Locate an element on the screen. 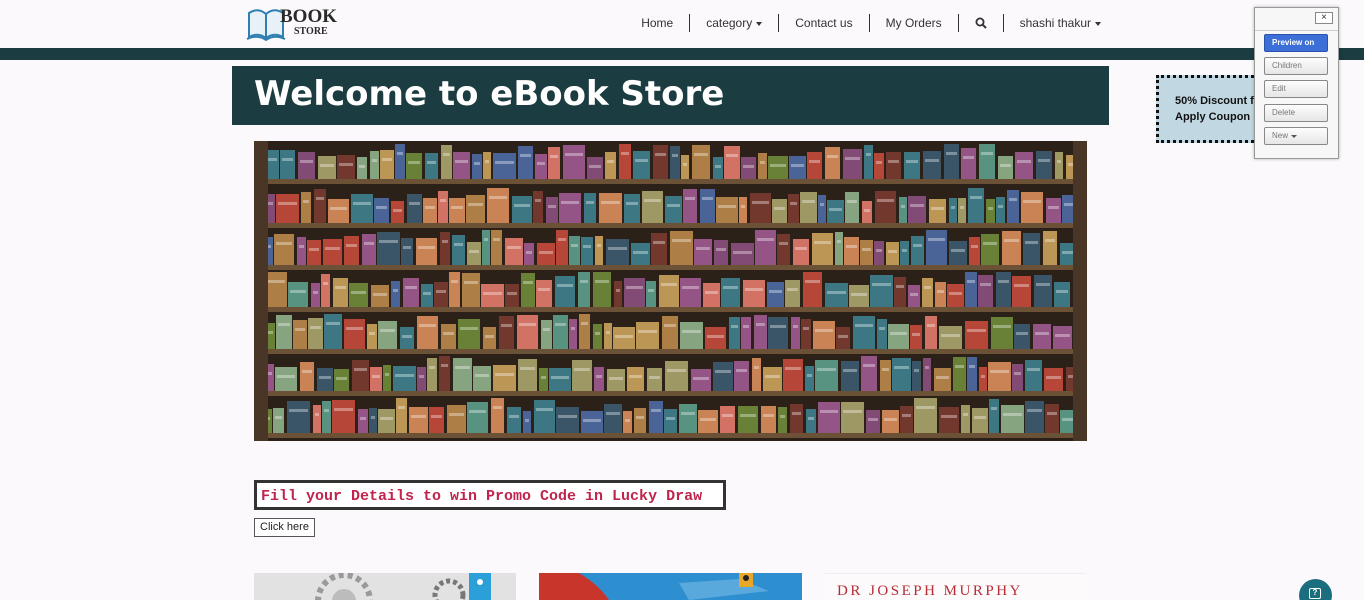  nav-contact: Contact us is located at coordinates (823, 23).